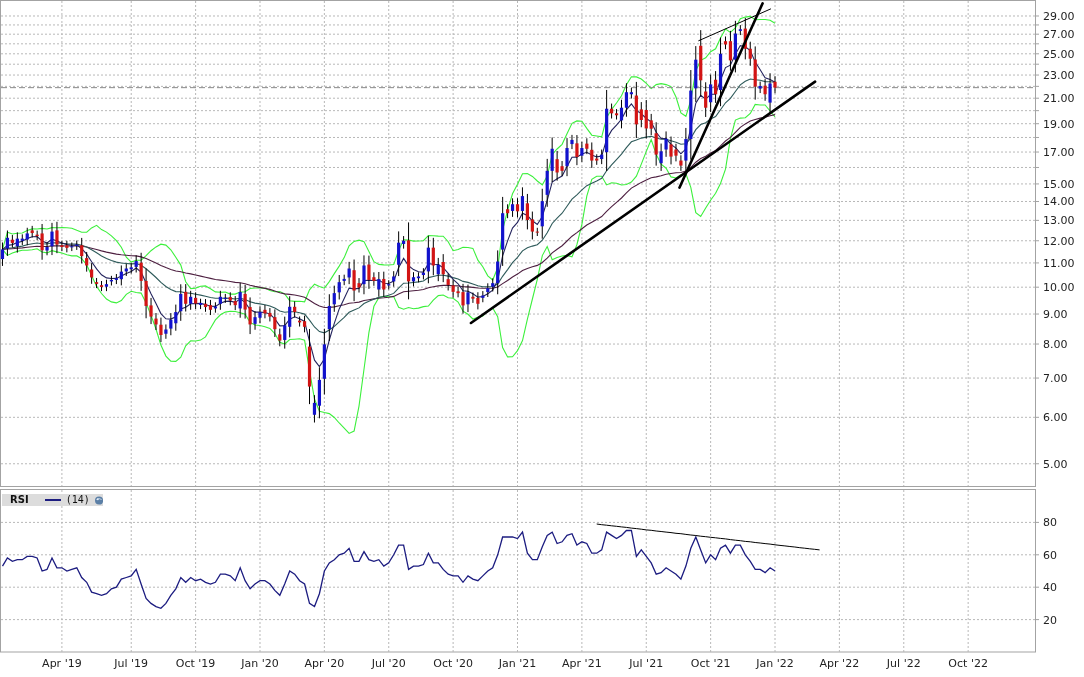 The image size is (1084, 677). What do you see at coordinates (98, 500) in the screenshot?
I see `globe-icon` at bounding box center [98, 500].